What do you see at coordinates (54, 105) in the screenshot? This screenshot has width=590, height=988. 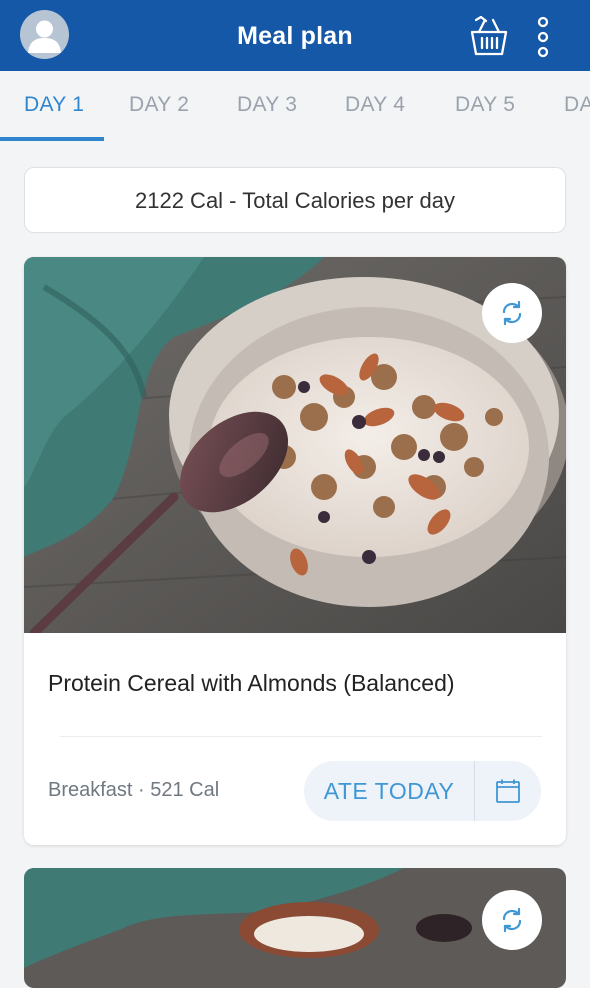 I see `tab-day-1: DAY 1` at bounding box center [54, 105].